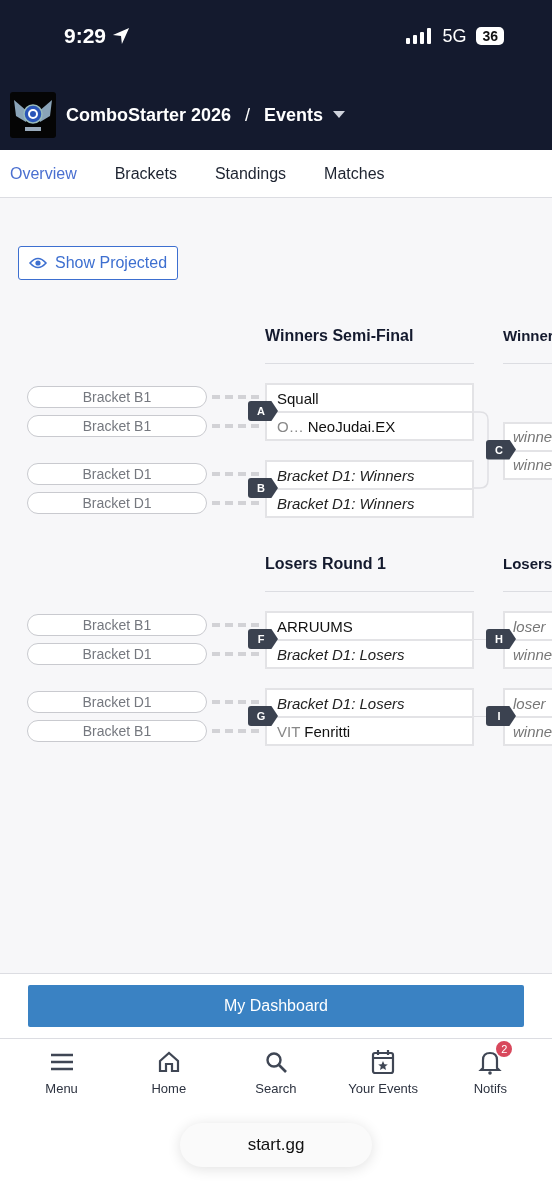 This screenshot has width=552, height=1200. Describe the element at coordinates (454, 36) in the screenshot. I see `network-label: 5G` at that location.